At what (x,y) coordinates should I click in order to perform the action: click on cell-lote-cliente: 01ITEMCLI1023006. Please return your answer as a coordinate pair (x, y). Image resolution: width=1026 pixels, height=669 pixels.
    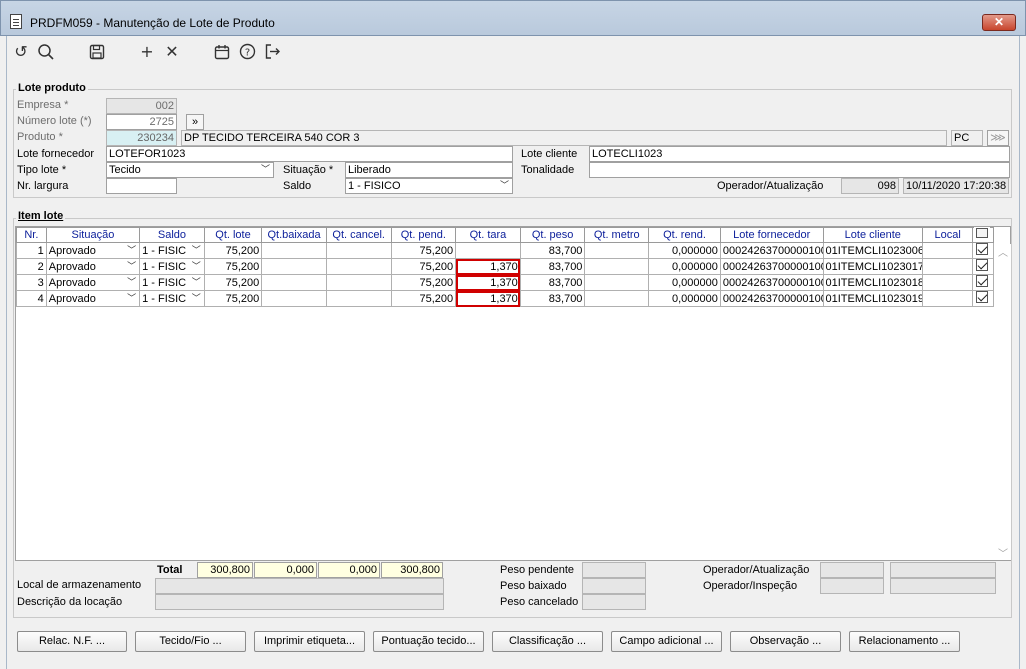
    Looking at the image, I should click on (873, 250).